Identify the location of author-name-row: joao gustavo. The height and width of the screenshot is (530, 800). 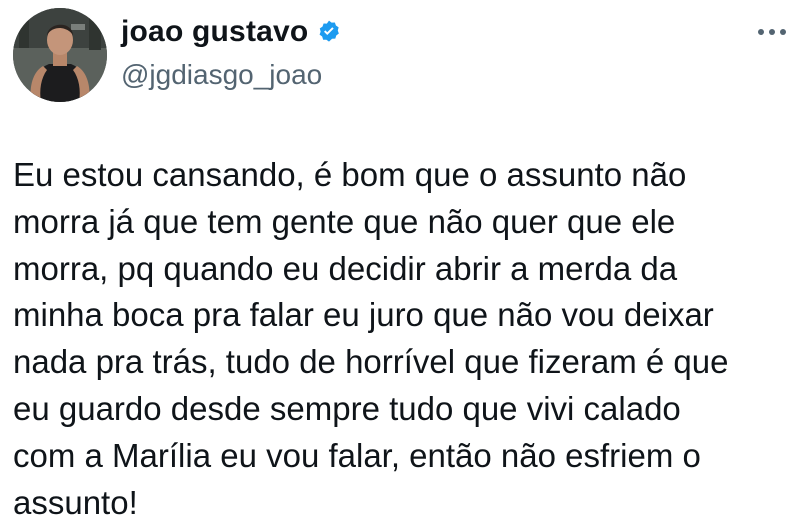
(231, 32).